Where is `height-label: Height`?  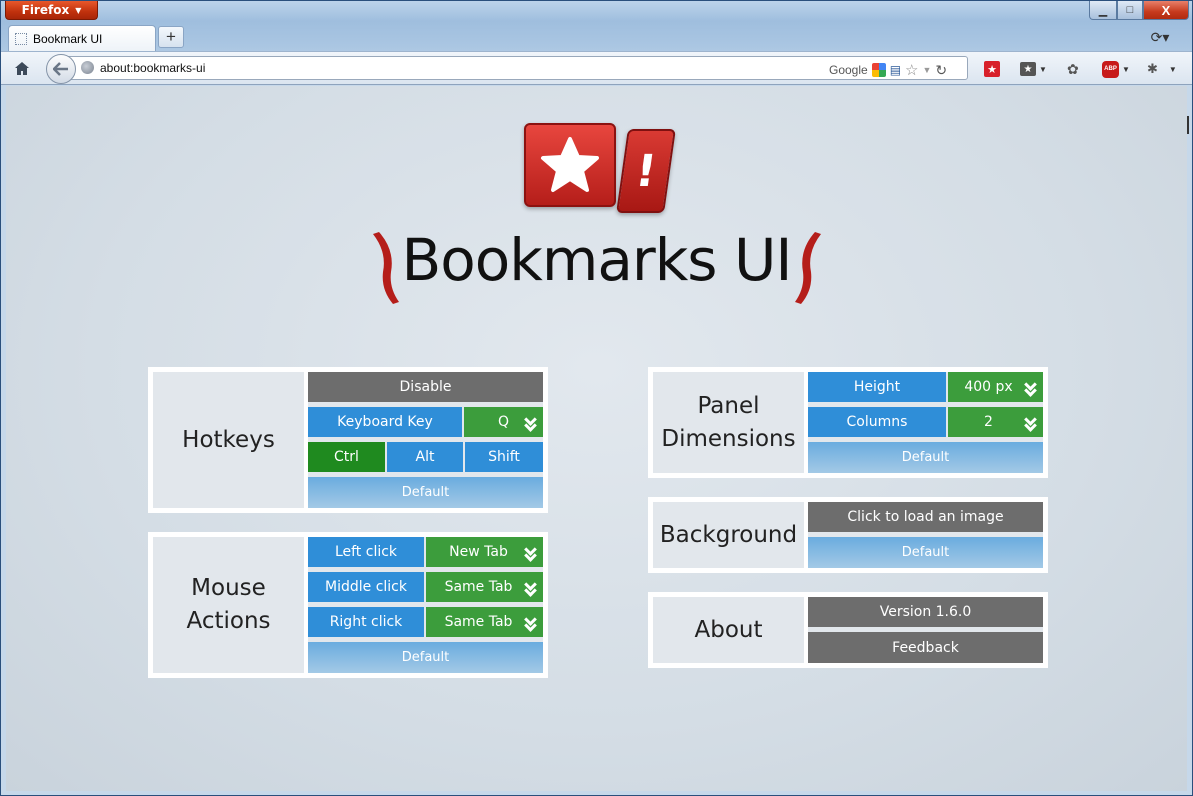 height-label: Height is located at coordinates (877, 387).